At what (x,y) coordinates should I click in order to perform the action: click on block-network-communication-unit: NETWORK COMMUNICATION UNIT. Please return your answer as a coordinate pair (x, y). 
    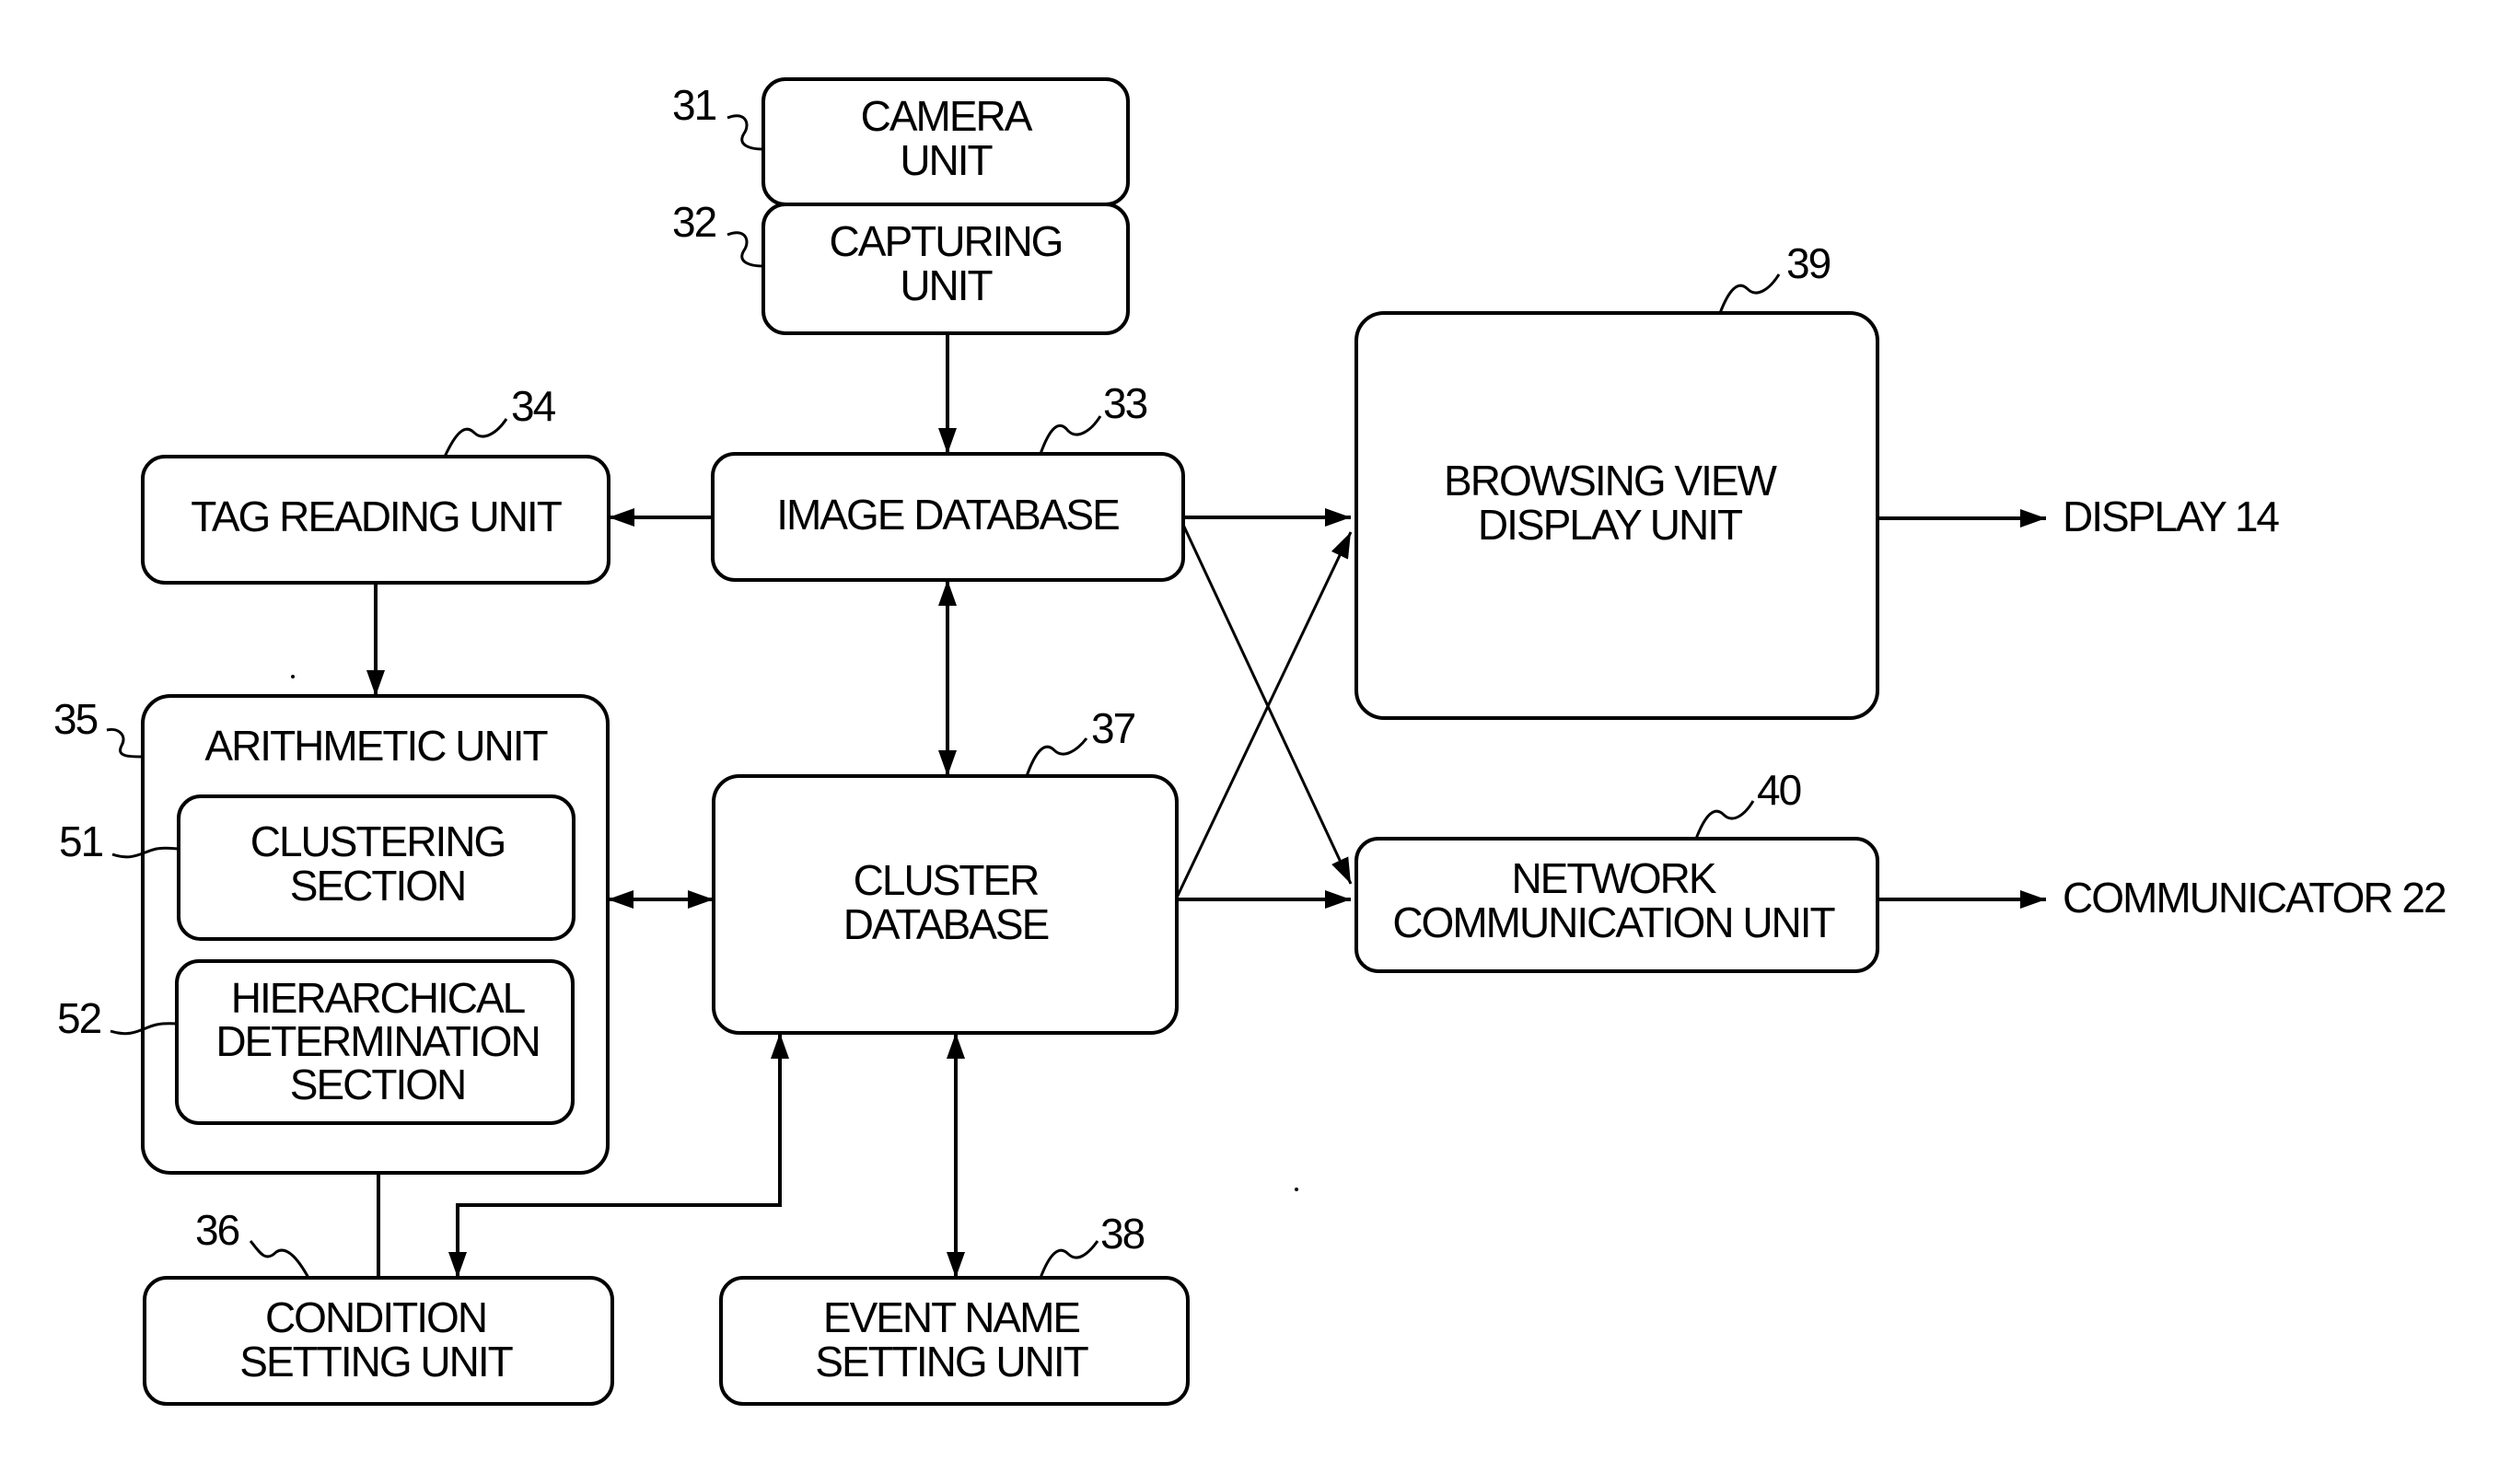
    Looking at the image, I should click on (1616, 905).